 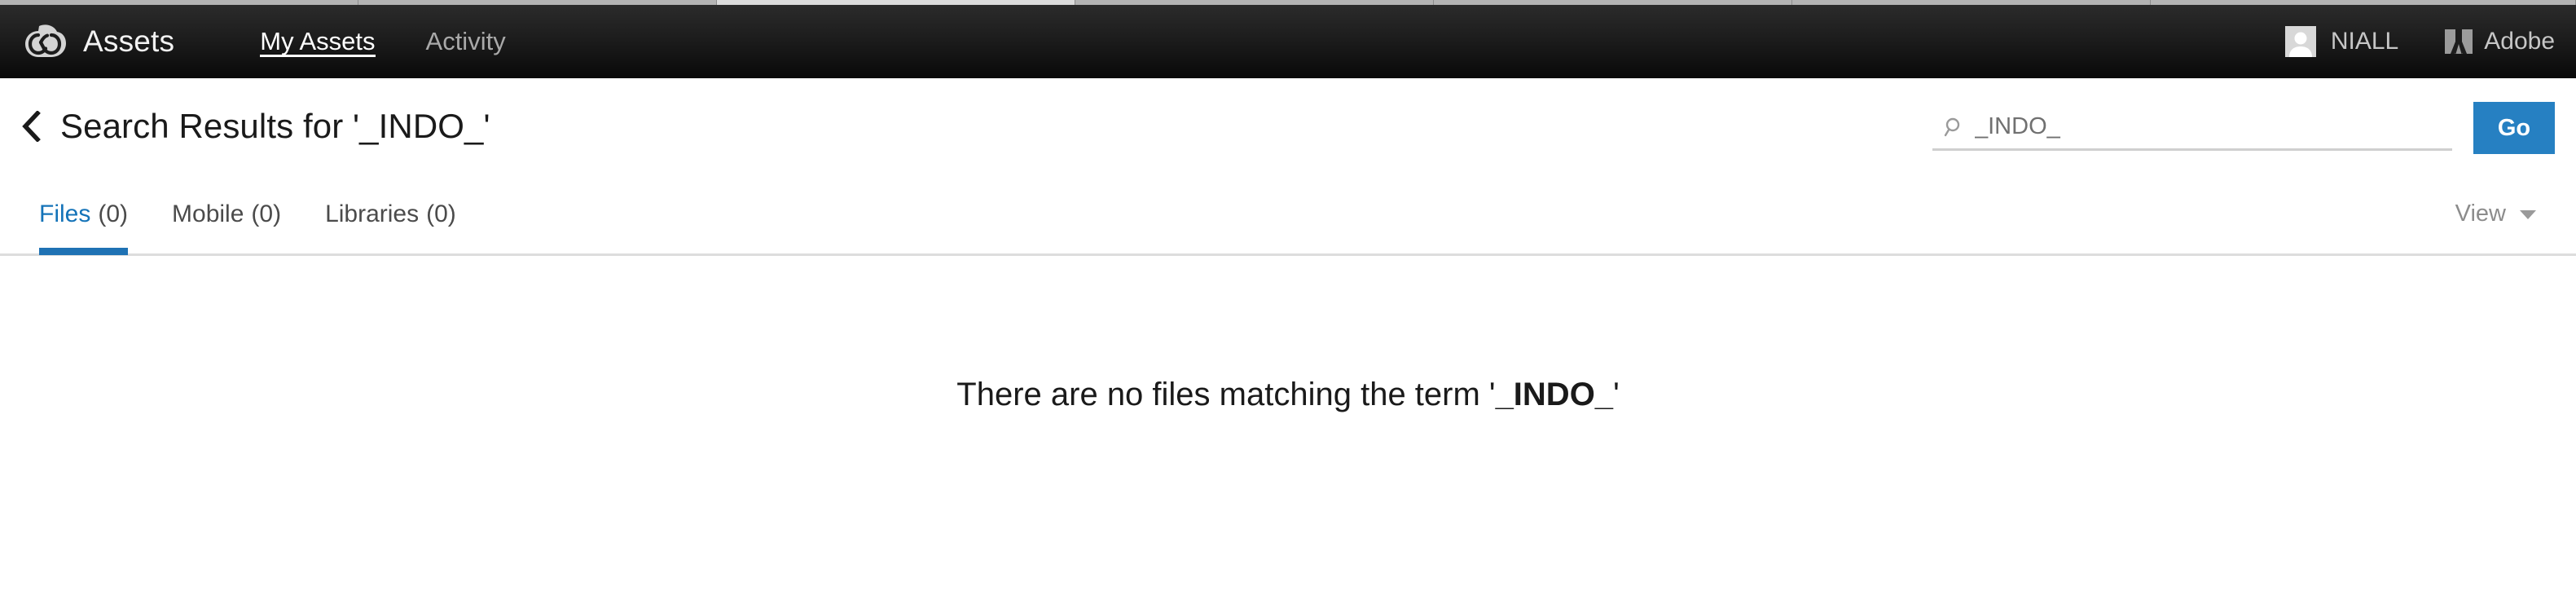 I want to click on user-name-label: NIALL, so click(x=2364, y=41).